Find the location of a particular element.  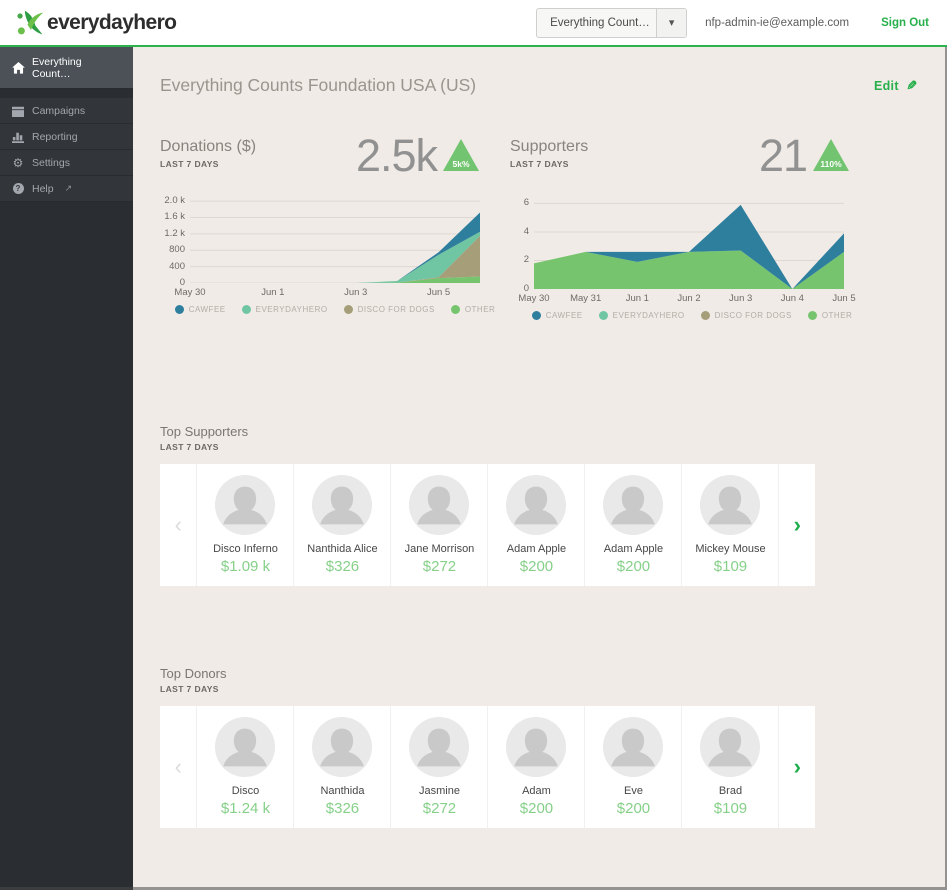

page-title: Everything Counts Foundation USA (US) is located at coordinates (318, 85).